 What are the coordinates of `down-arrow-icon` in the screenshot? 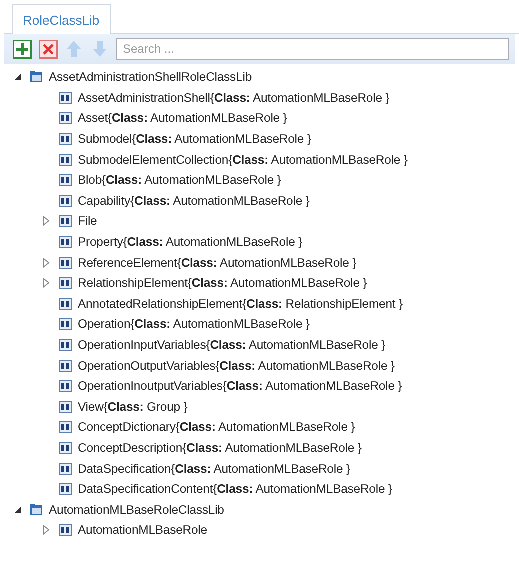 It's located at (100, 49).